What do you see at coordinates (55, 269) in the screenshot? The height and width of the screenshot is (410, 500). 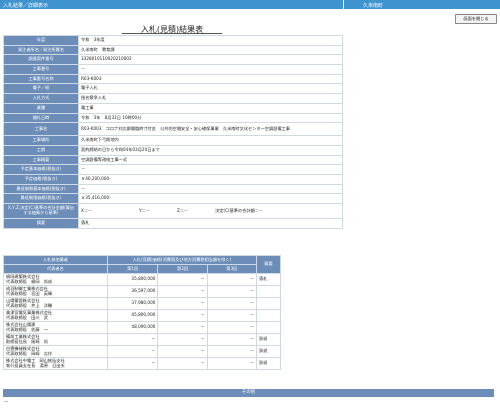 I see `col-representative: 代表者名` at bounding box center [55, 269].